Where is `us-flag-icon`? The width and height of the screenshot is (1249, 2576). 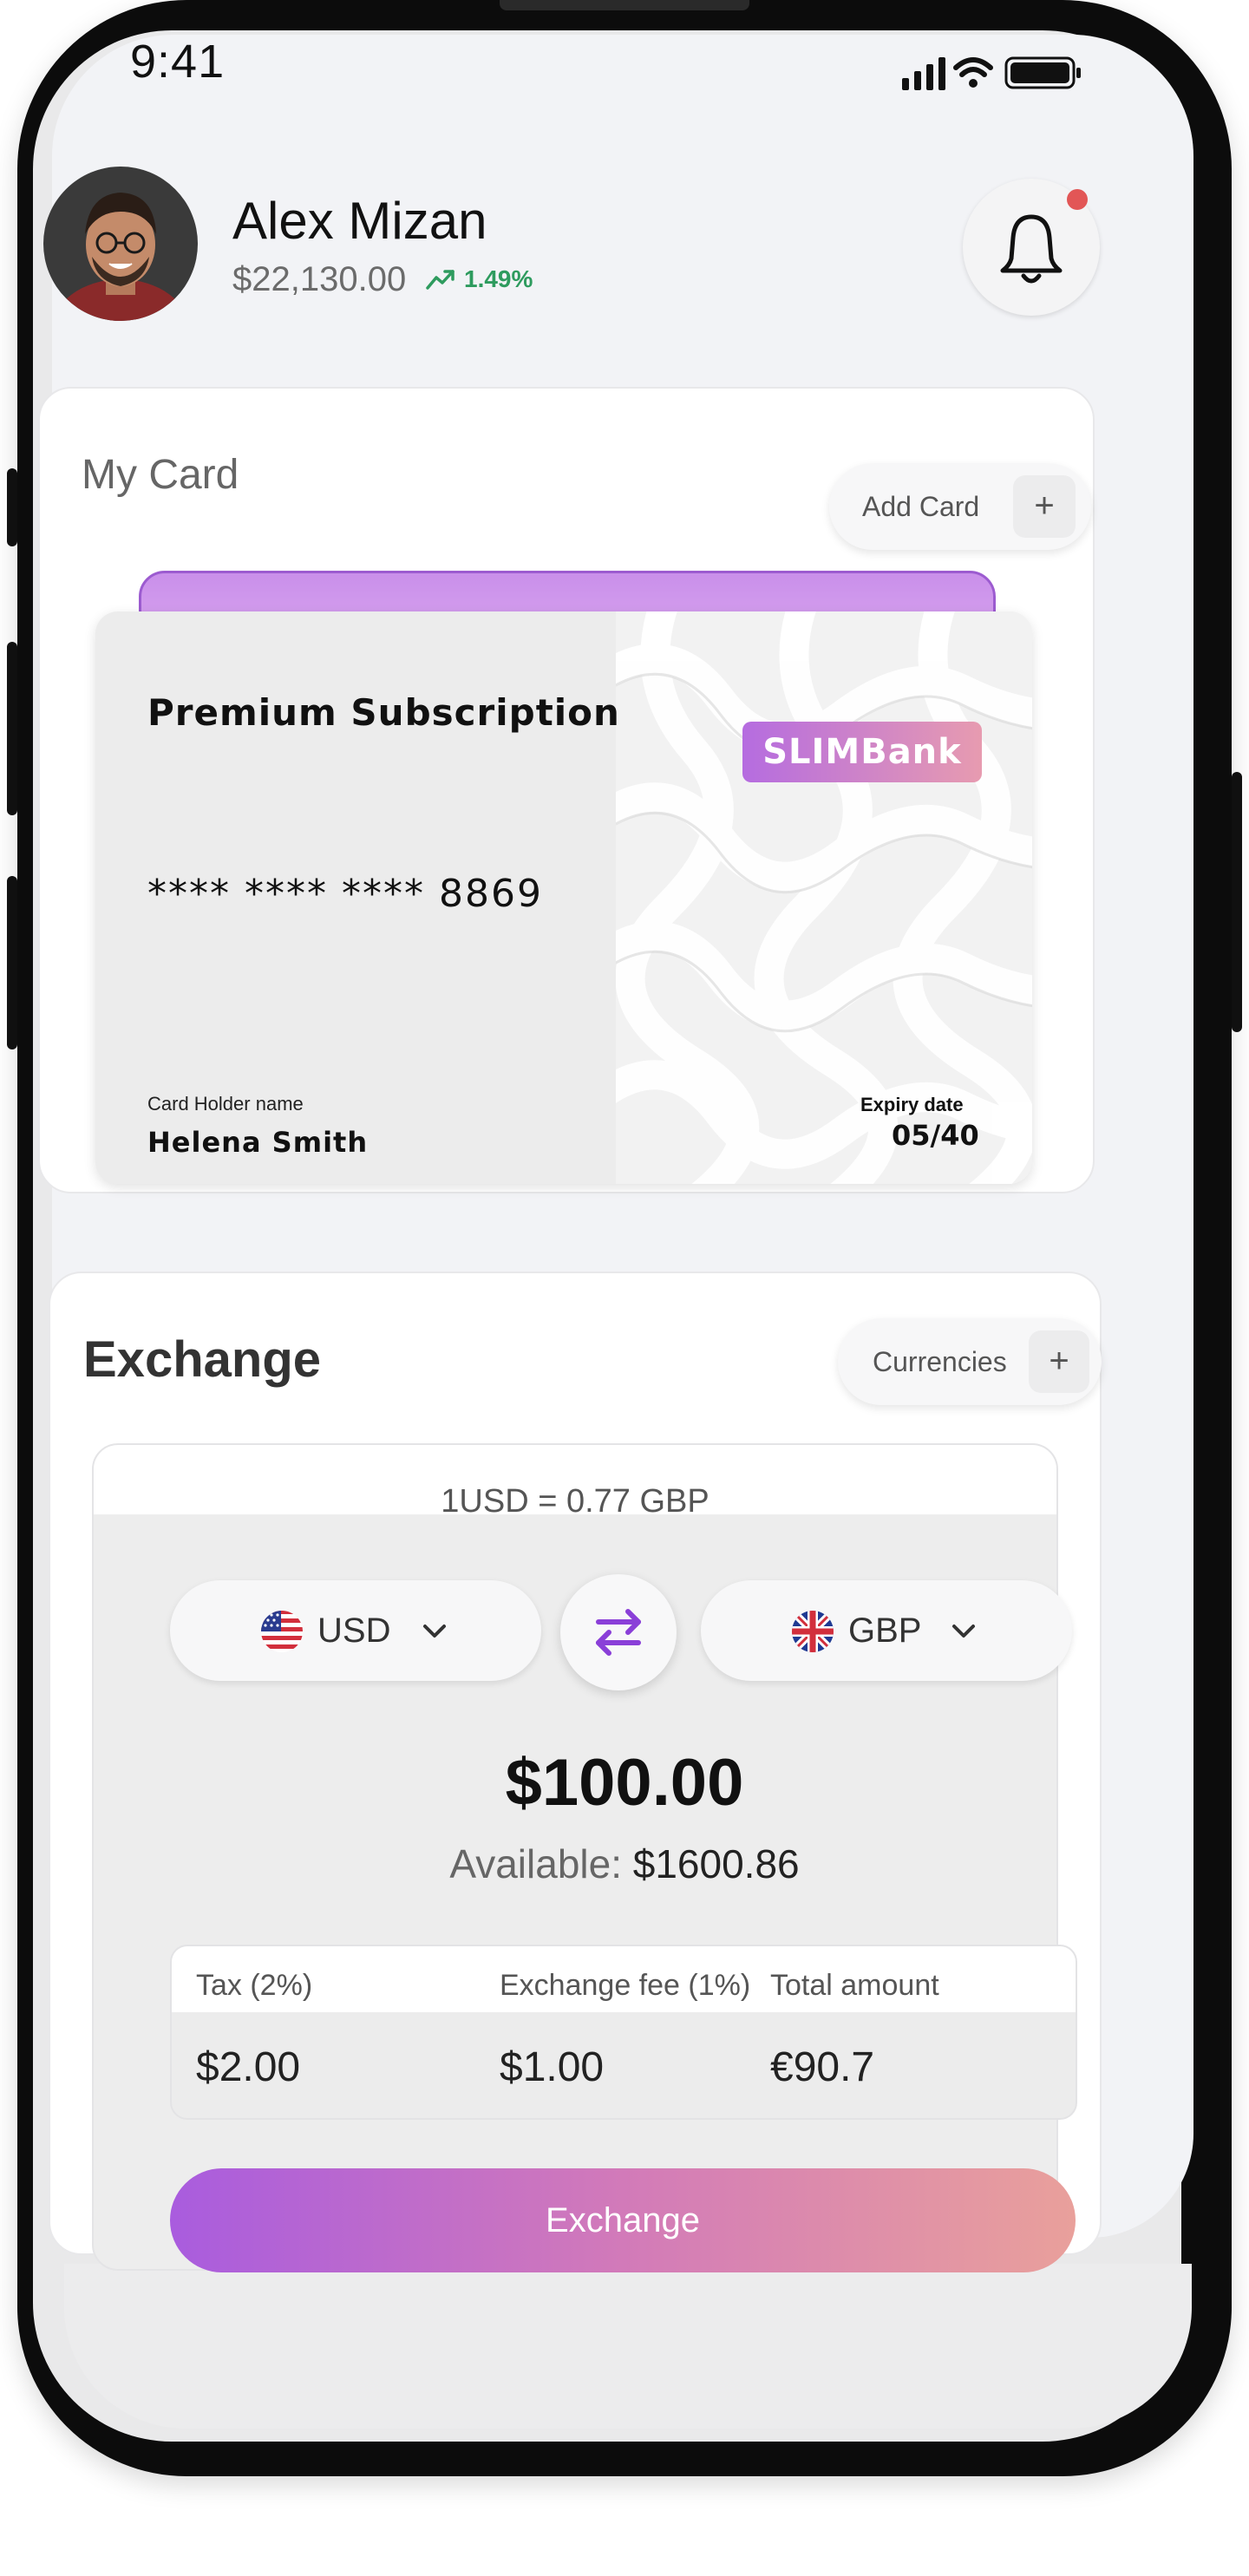 us-flag-icon is located at coordinates (282, 1631).